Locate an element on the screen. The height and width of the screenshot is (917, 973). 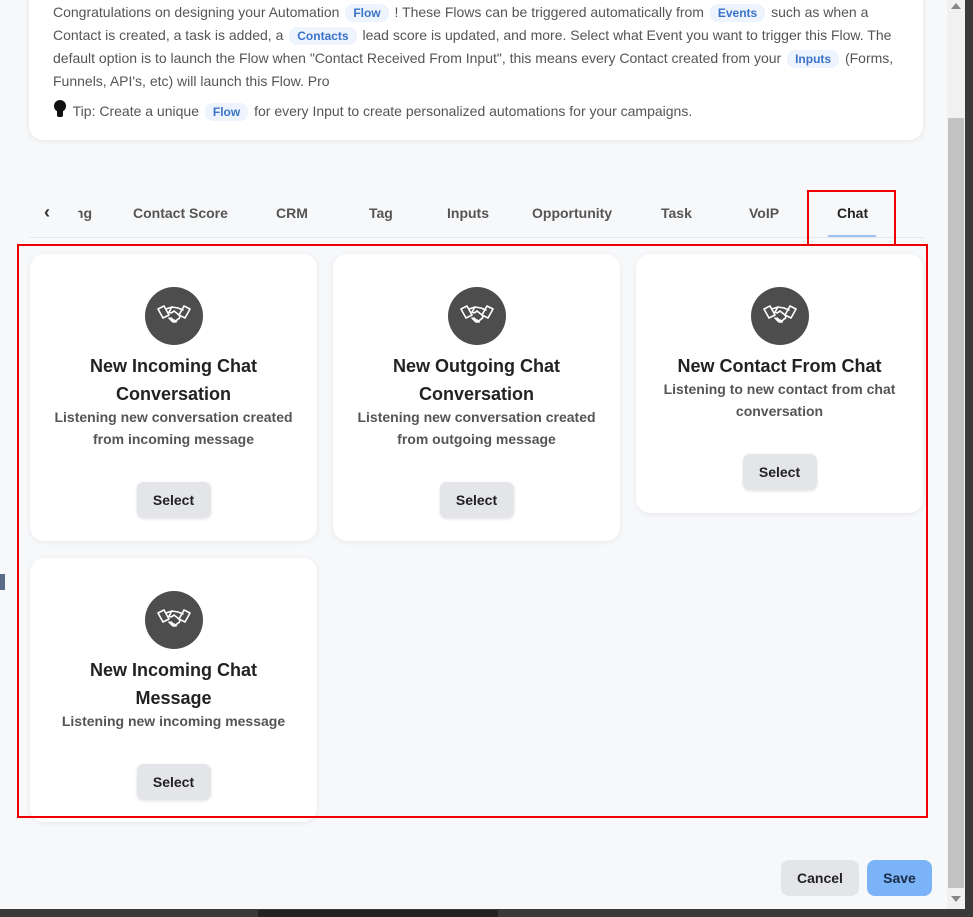
lightbulb-icon is located at coordinates (60, 109).